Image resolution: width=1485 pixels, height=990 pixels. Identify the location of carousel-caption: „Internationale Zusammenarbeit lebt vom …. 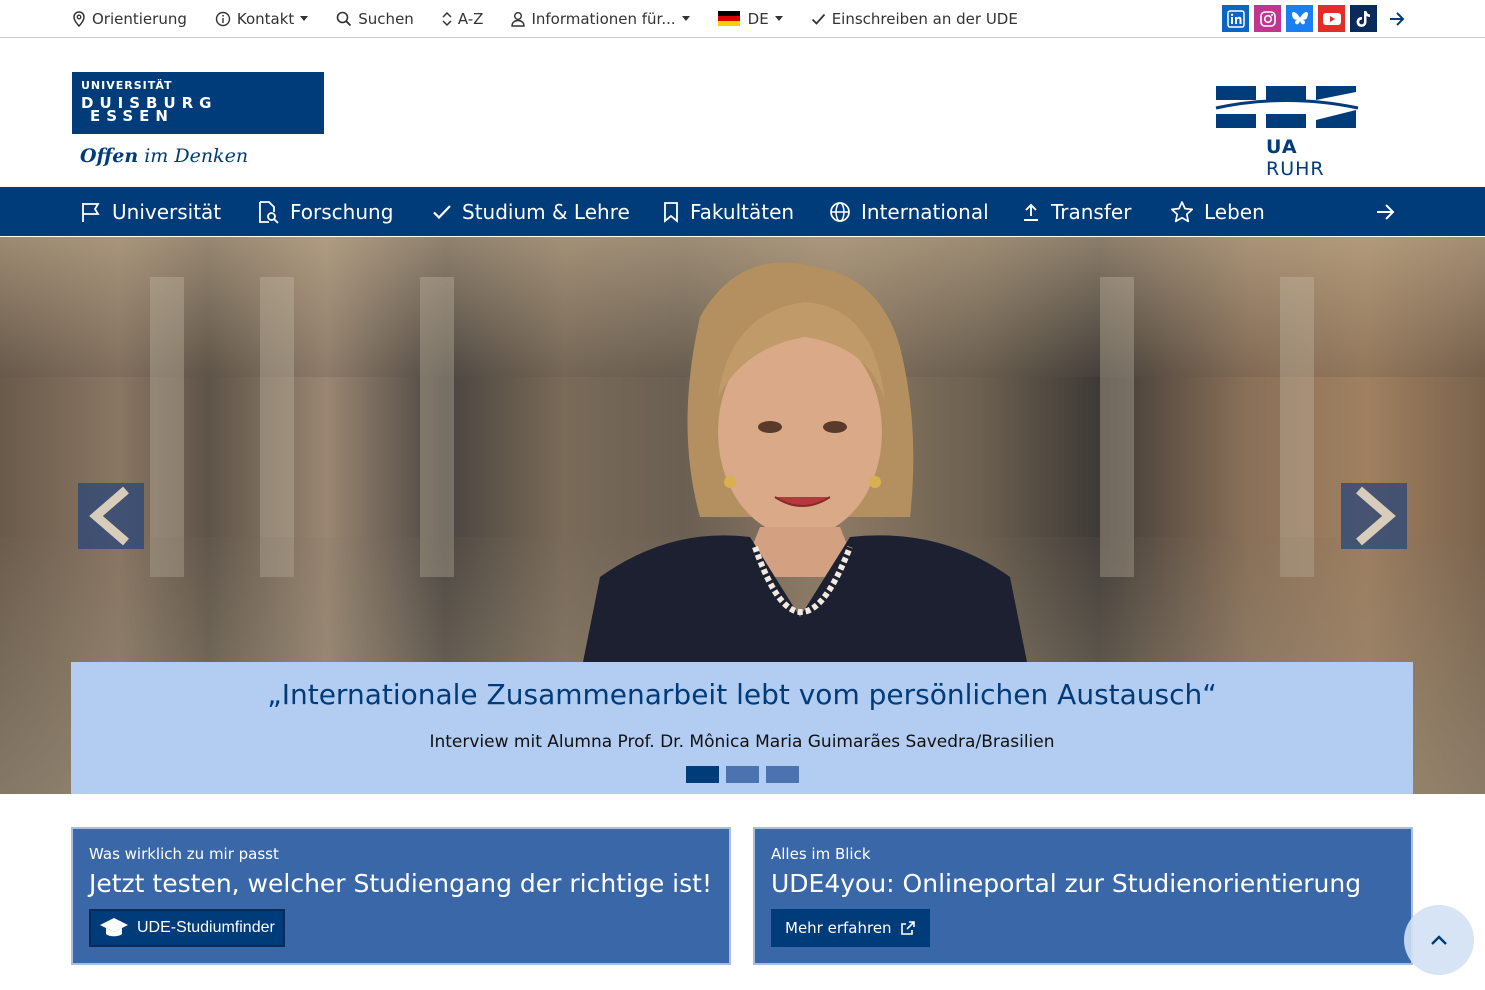
(742, 728).